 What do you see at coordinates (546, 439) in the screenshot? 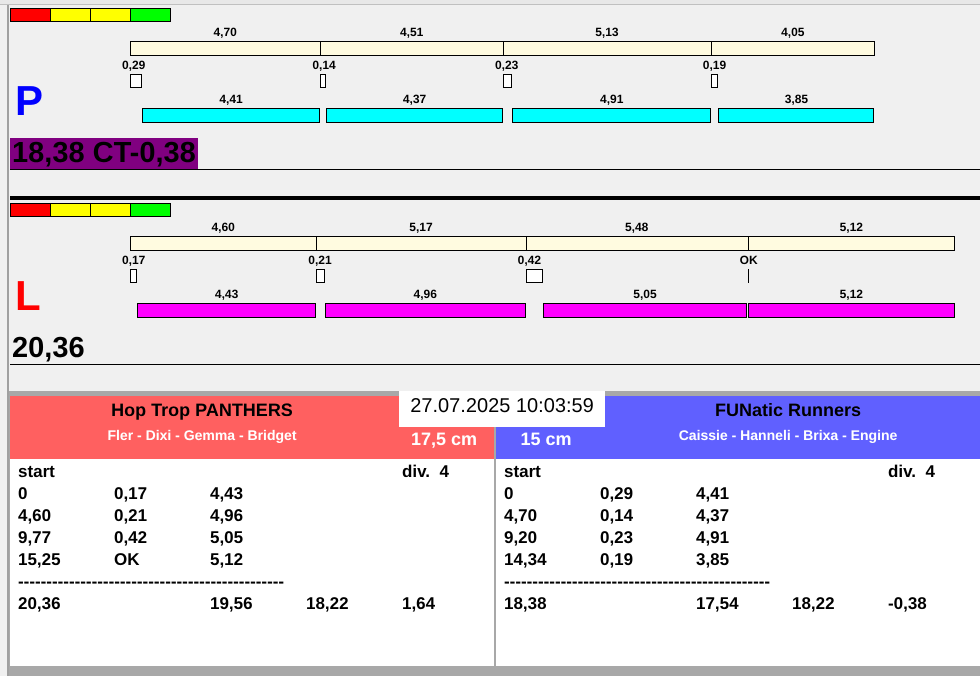
I see `jump-height: 15 cm` at bounding box center [546, 439].